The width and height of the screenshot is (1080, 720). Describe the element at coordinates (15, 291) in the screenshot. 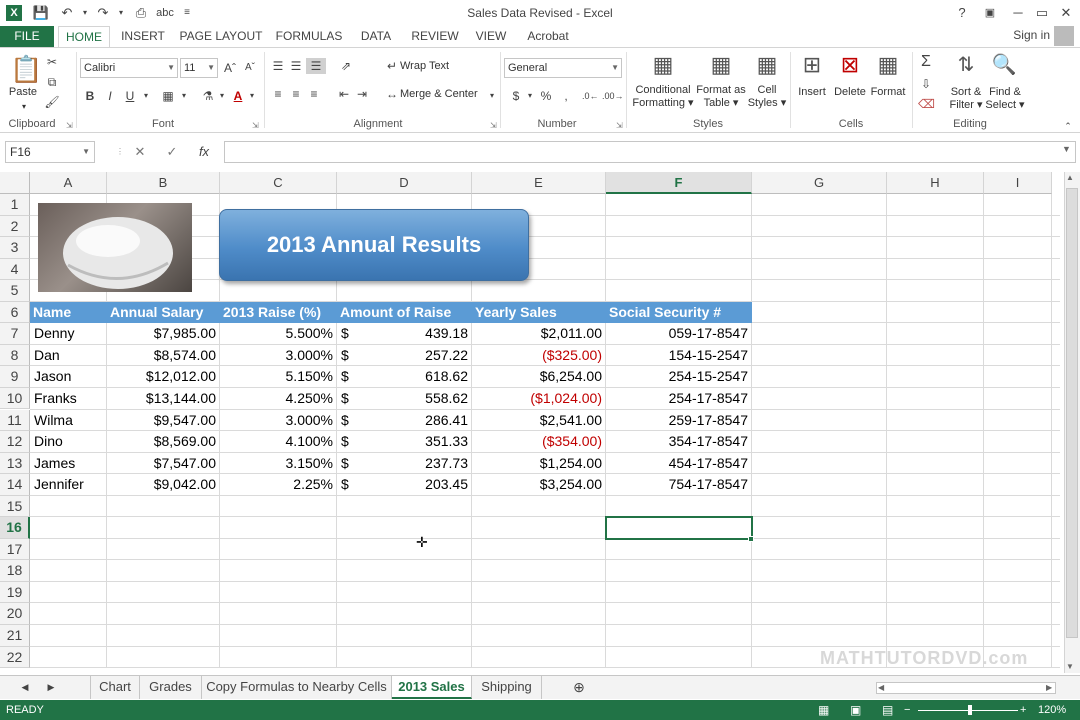

I see `row-header-5: 5` at that location.